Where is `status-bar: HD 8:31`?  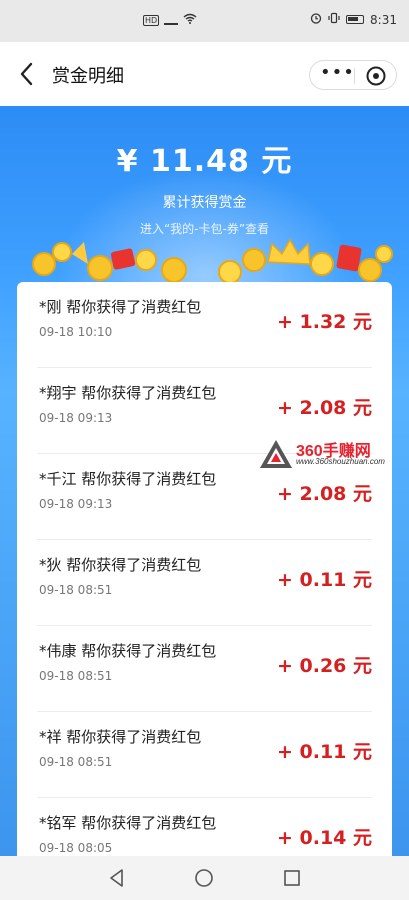
status-bar: HD 8:31 is located at coordinates (204, 21).